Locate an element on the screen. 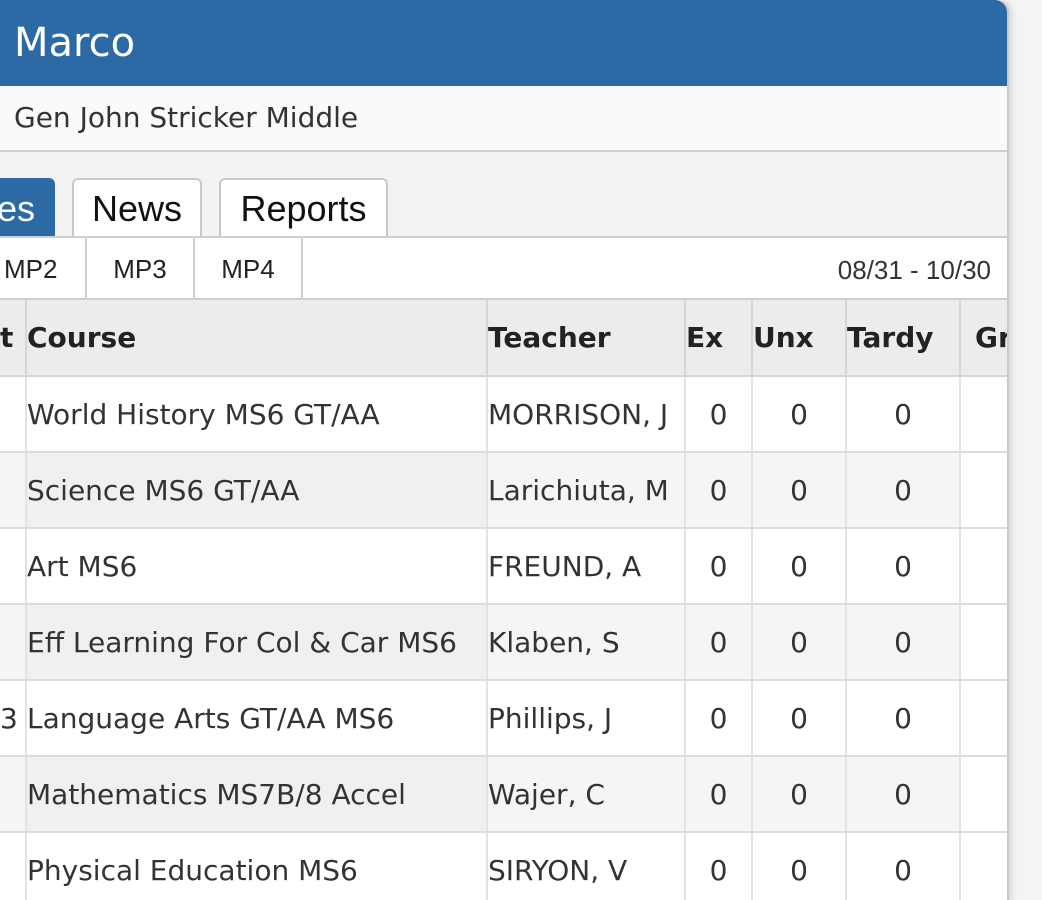  tab-news: News is located at coordinates (137, 207).